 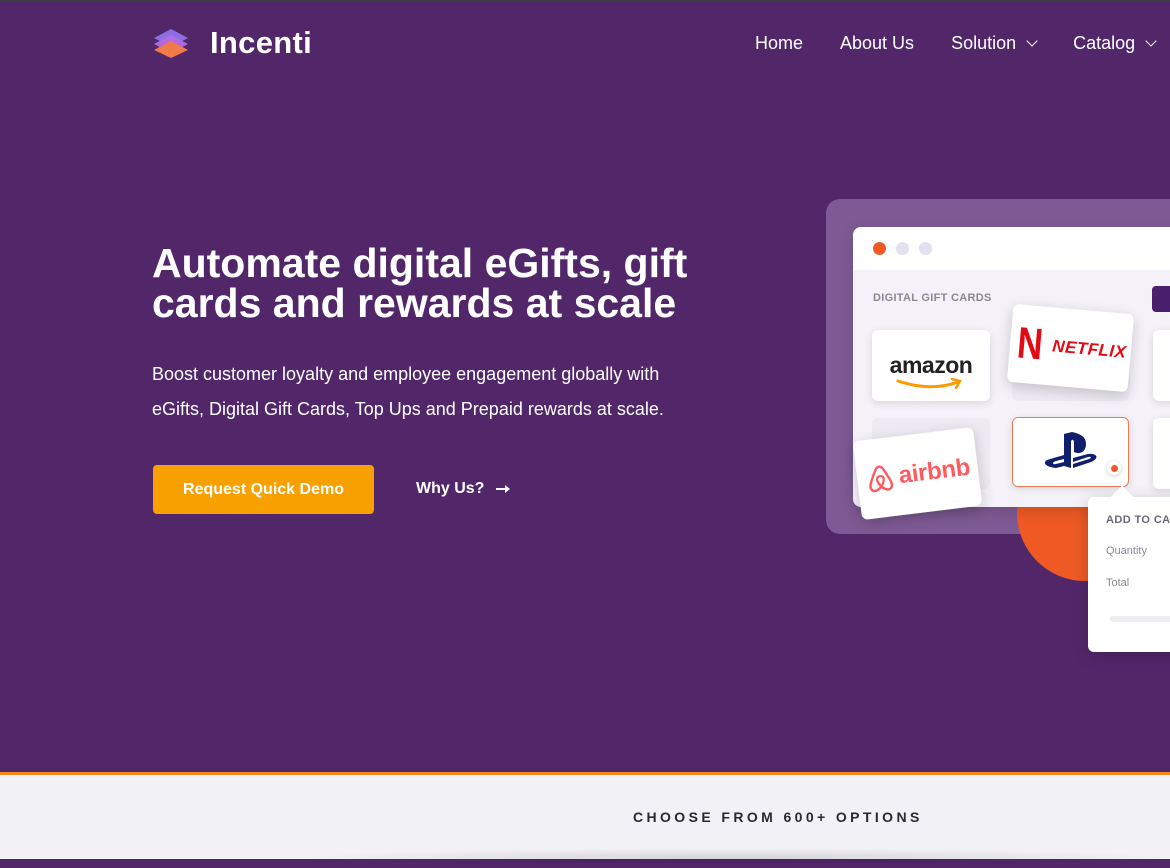 What do you see at coordinates (1071, 344) in the screenshot?
I see `netflix-logo: N NETFLIX` at bounding box center [1071, 344].